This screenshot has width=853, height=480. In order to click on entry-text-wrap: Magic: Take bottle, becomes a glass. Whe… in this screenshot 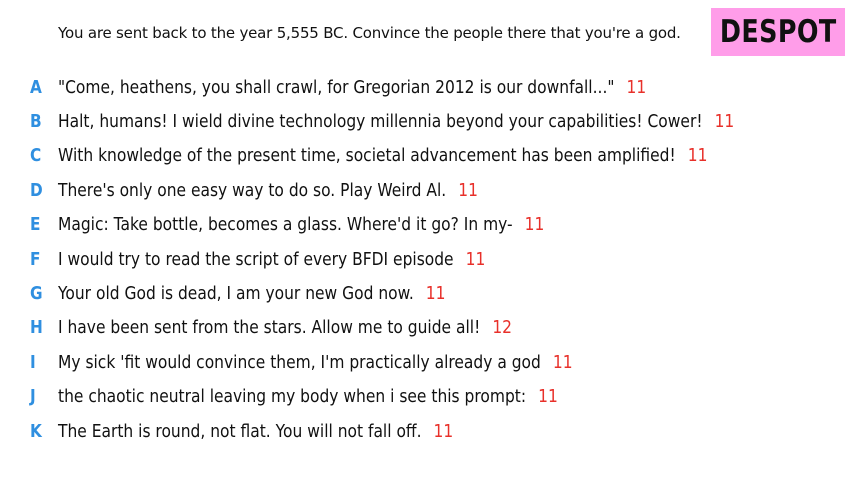, I will do `click(301, 224)`.